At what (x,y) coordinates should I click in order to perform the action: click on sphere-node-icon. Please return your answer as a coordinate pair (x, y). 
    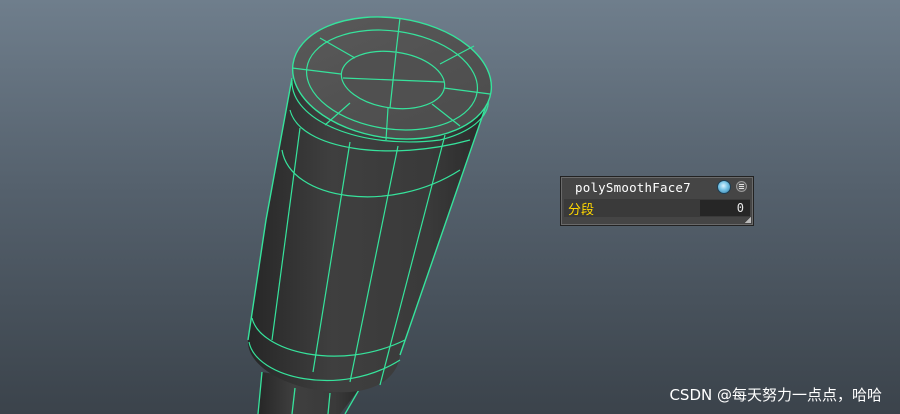
    Looking at the image, I should click on (724, 187).